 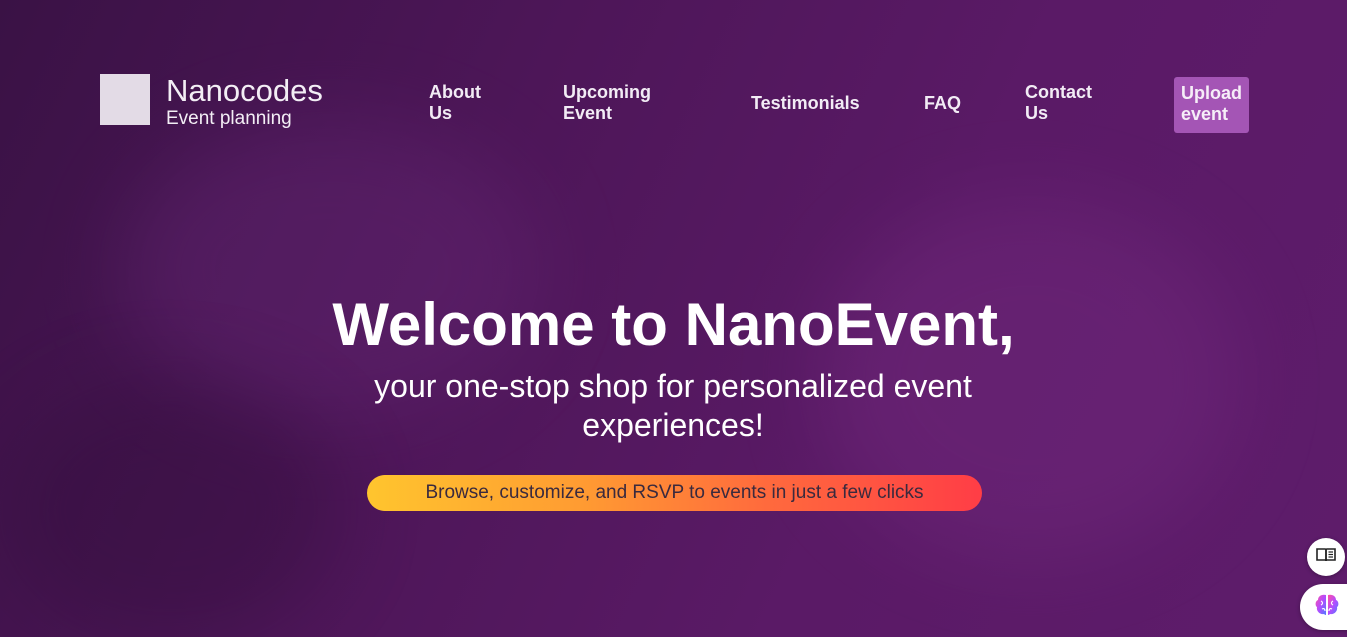 I want to click on hero-title: Welcome to NanoEvent,, so click(x=673, y=324).